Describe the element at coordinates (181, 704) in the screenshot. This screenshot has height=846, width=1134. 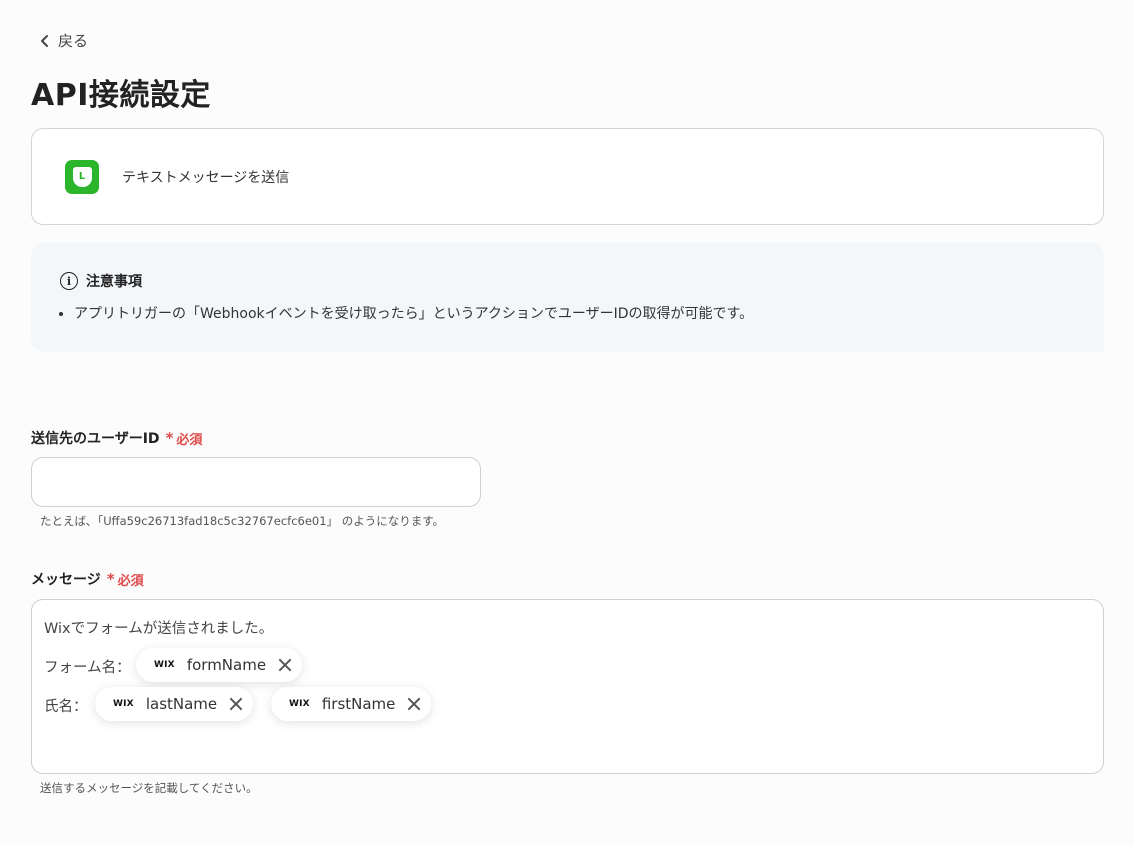
I see `chip-label: lastName` at that location.